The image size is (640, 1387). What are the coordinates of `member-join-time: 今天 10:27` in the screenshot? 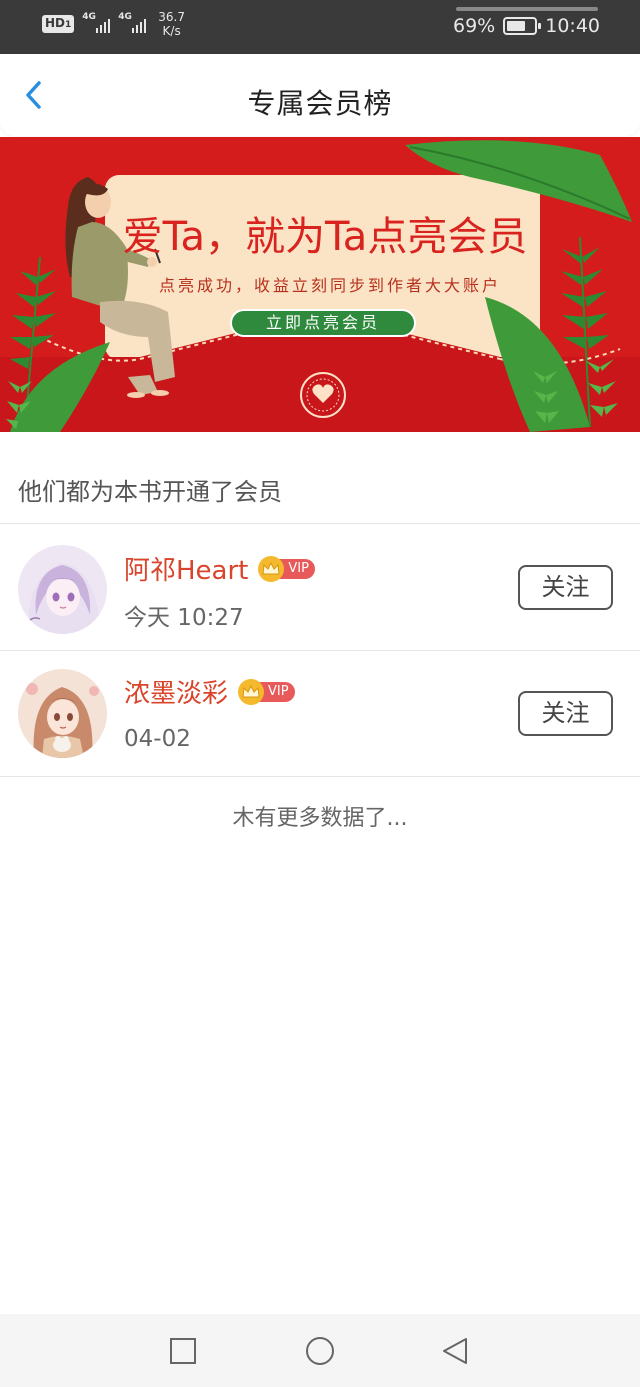 It's located at (184, 618).